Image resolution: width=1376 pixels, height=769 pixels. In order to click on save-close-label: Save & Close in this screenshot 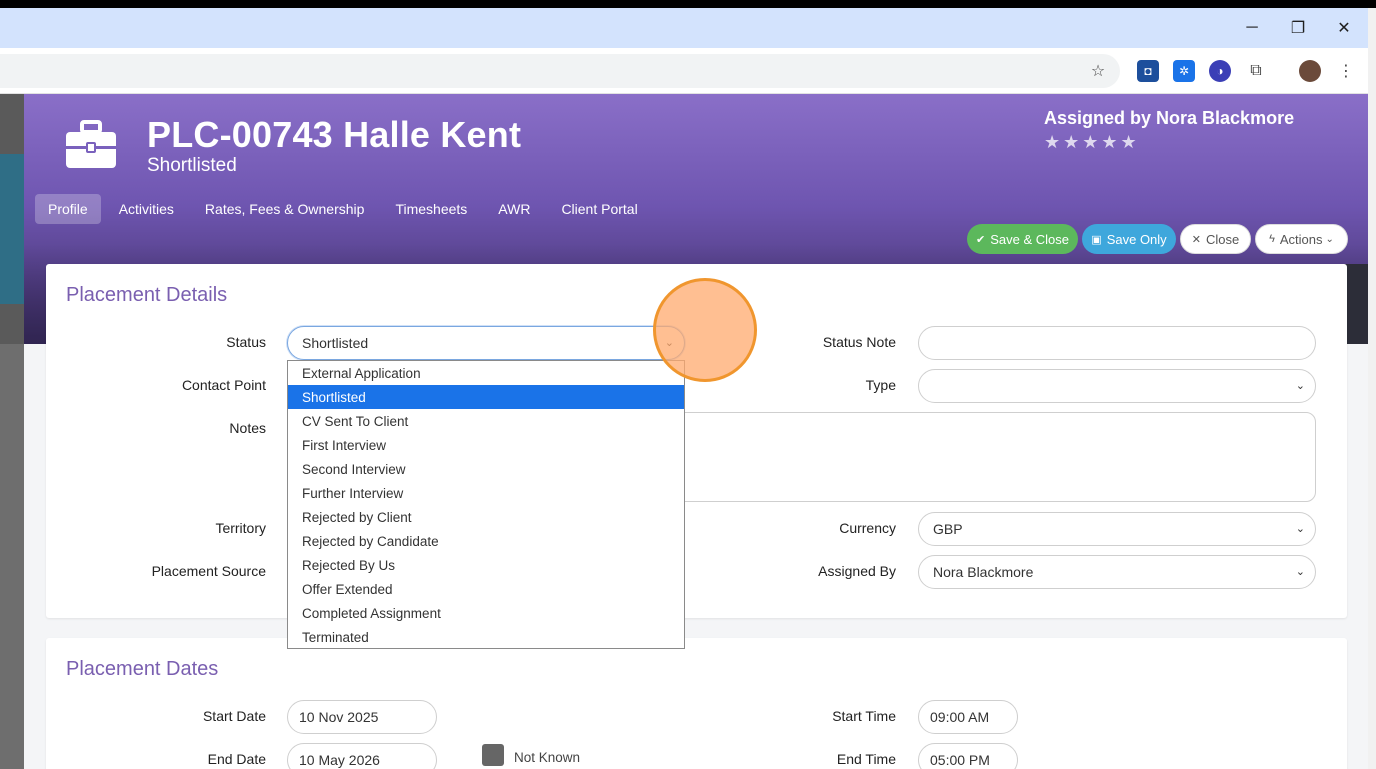, I will do `click(1029, 239)`.